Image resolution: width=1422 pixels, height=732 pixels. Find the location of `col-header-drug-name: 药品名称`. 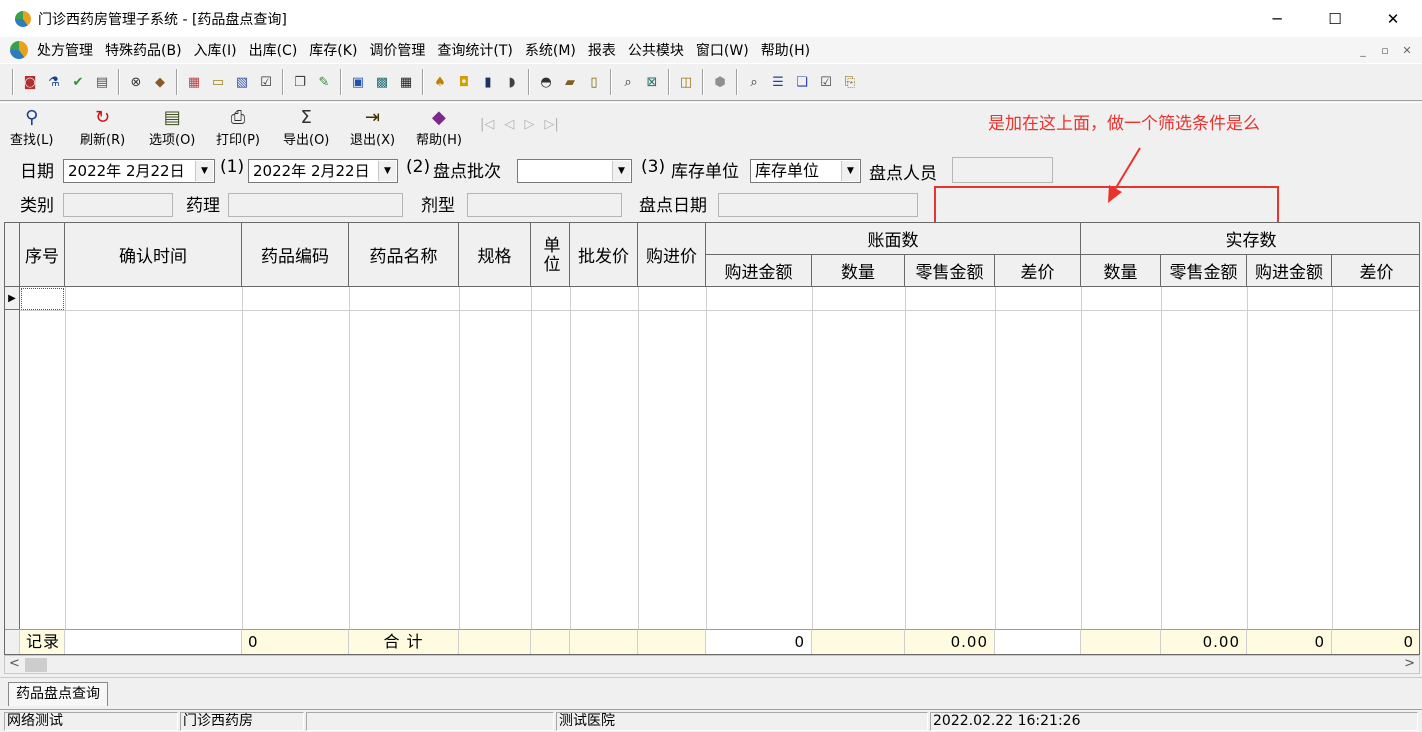

col-header-drug-name: 药品名称 is located at coordinates (404, 255).